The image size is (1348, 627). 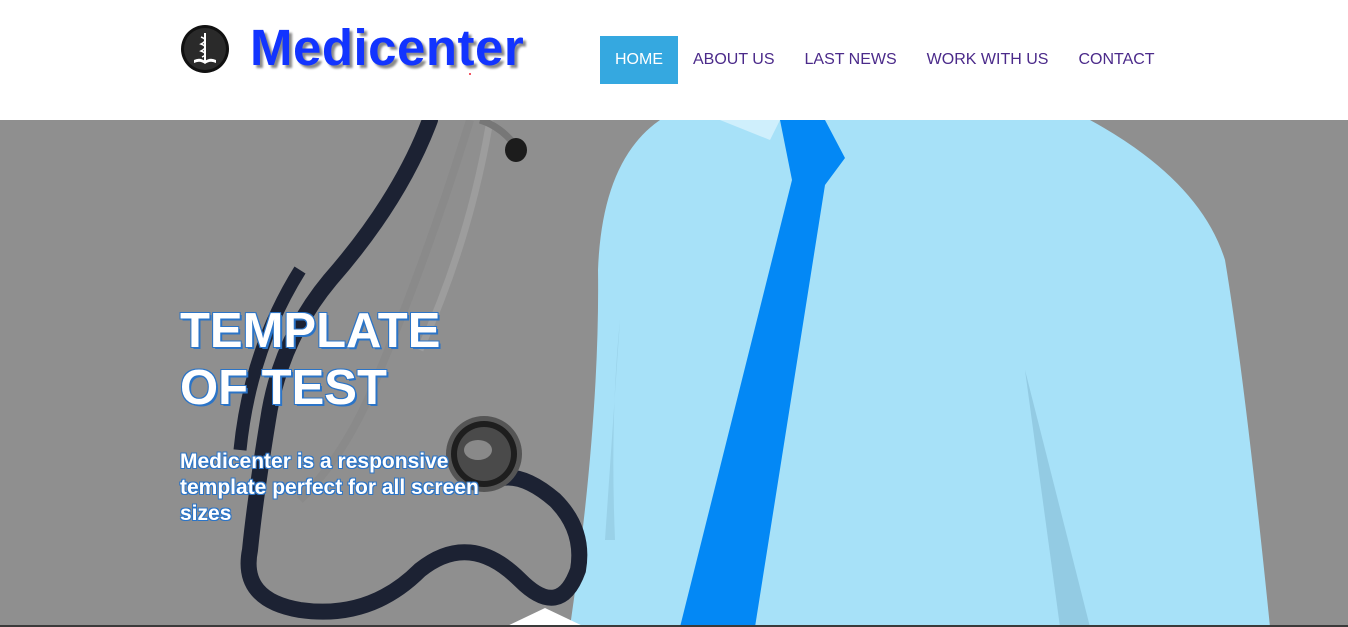 What do you see at coordinates (310, 359) in the screenshot?
I see `hero-title: TEMPLATE OF TEST` at bounding box center [310, 359].